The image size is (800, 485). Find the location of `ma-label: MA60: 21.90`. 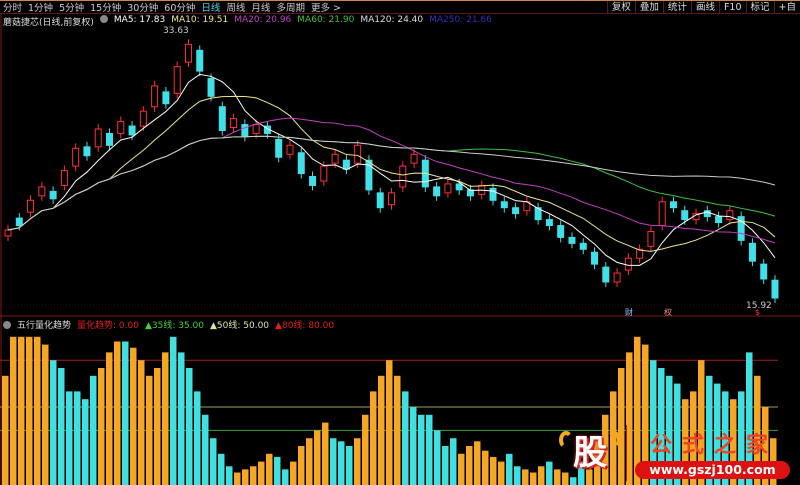

ma-label: MA60: 21.90 is located at coordinates (326, 20).